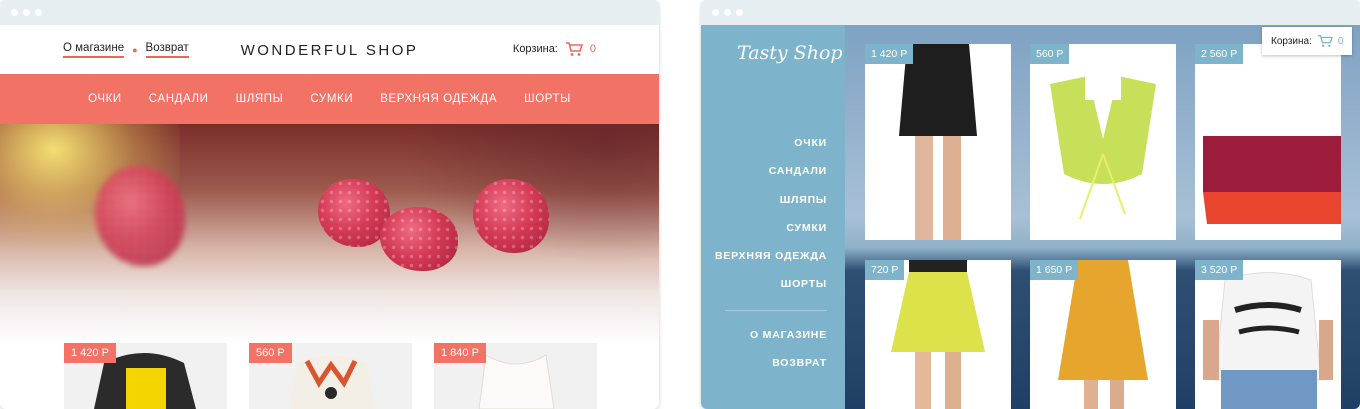 The image size is (1360, 409). Describe the element at coordinates (771, 371) in the screenshot. I see `sidebar-item-returns: ВОЗВРАТ` at that location.